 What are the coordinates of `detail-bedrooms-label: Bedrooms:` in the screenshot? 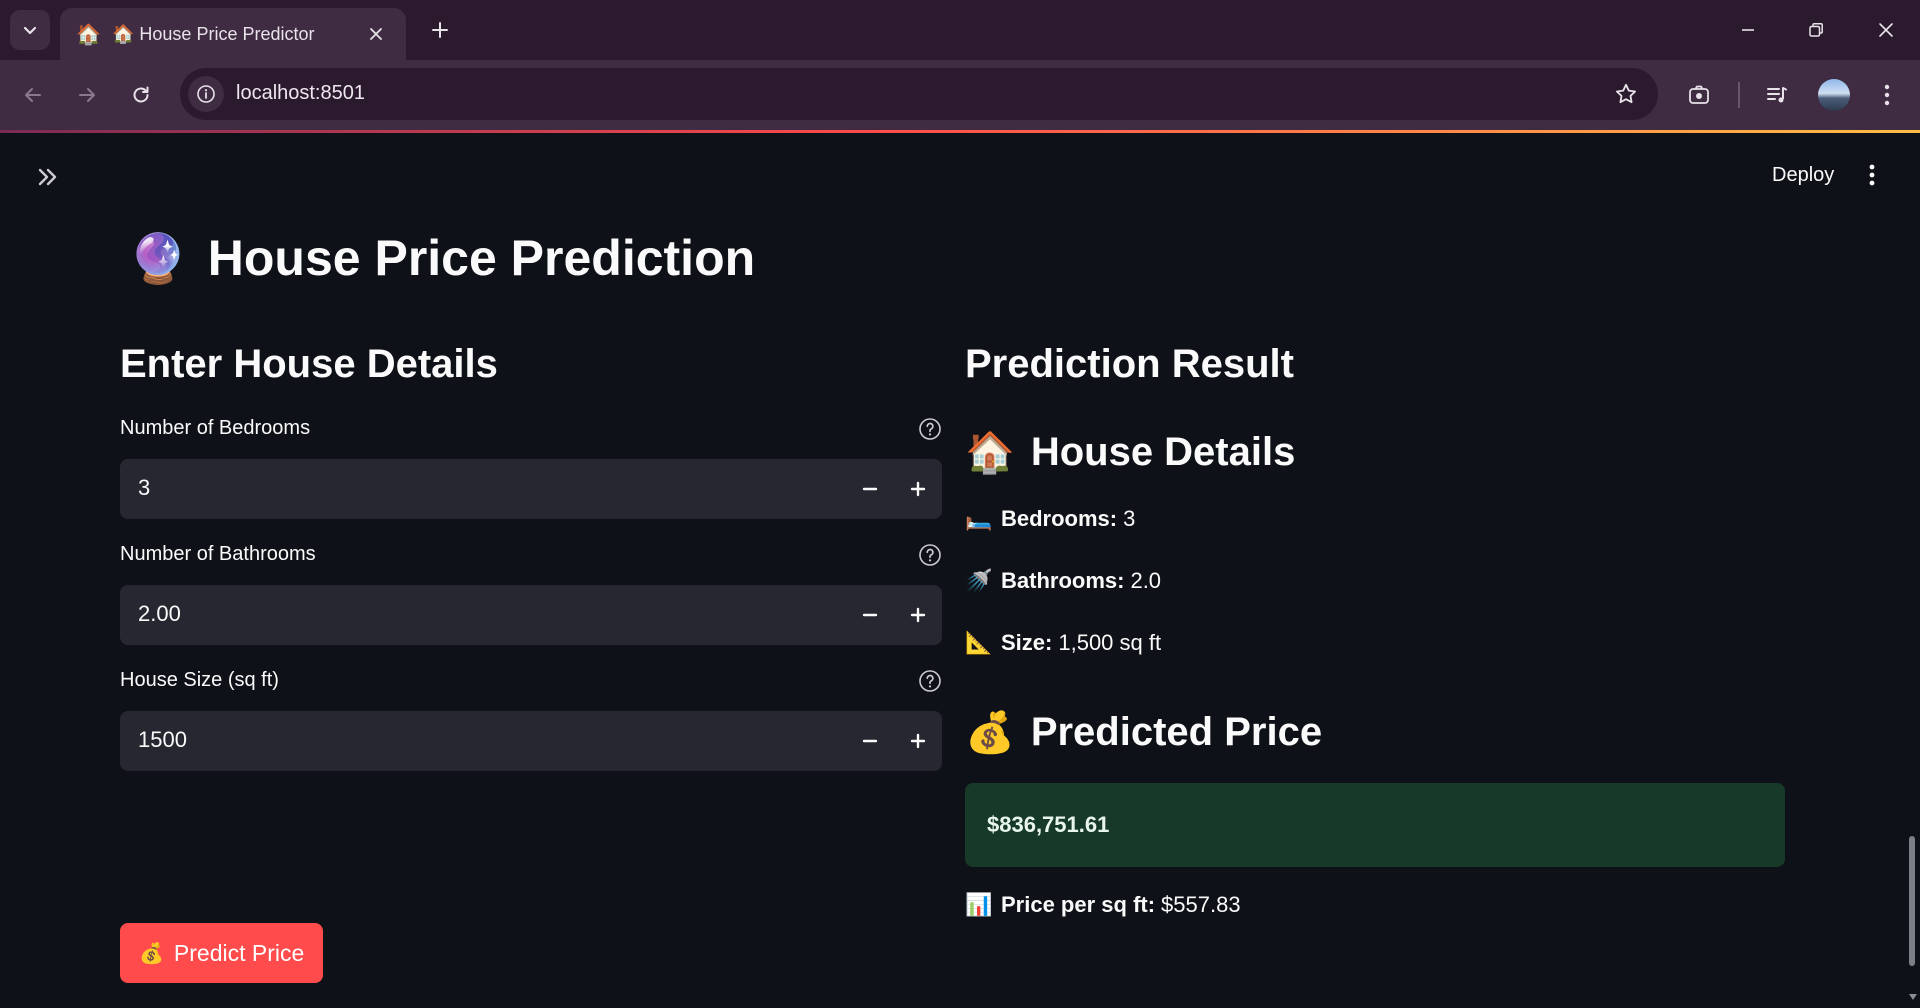 It's located at (1059, 518).